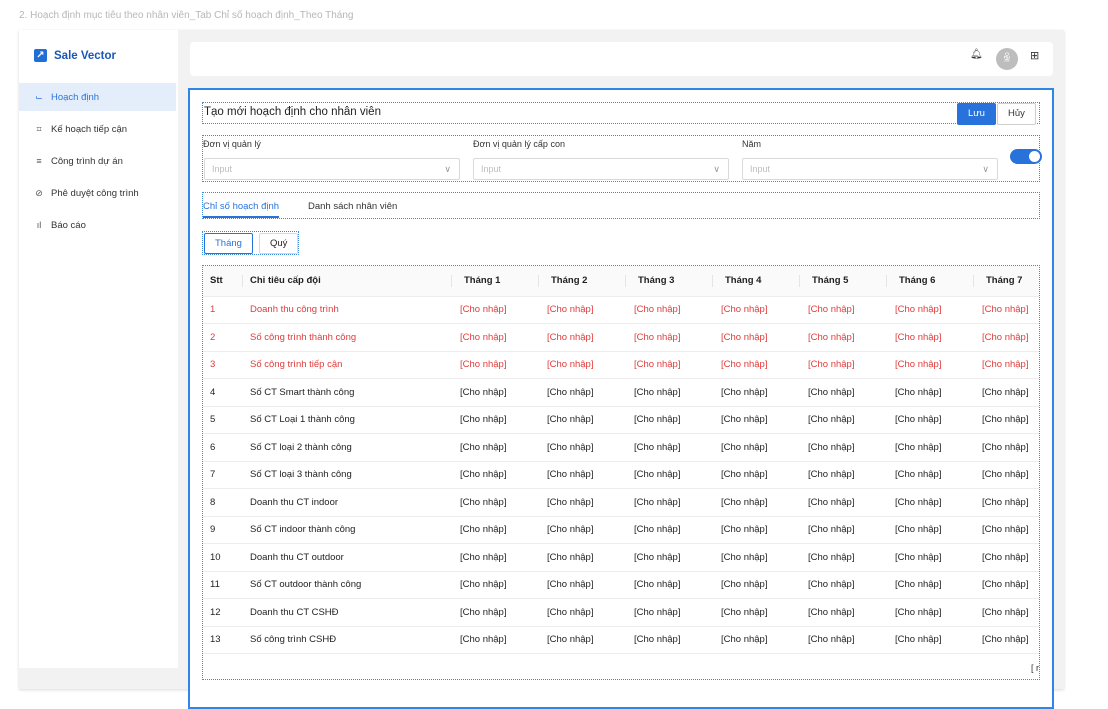 The image size is (1108, 709). Describe the element at coordinates (97, 225) in the screenshot. I see `sidebar-item-4: ıl Báo cáo` at that location.